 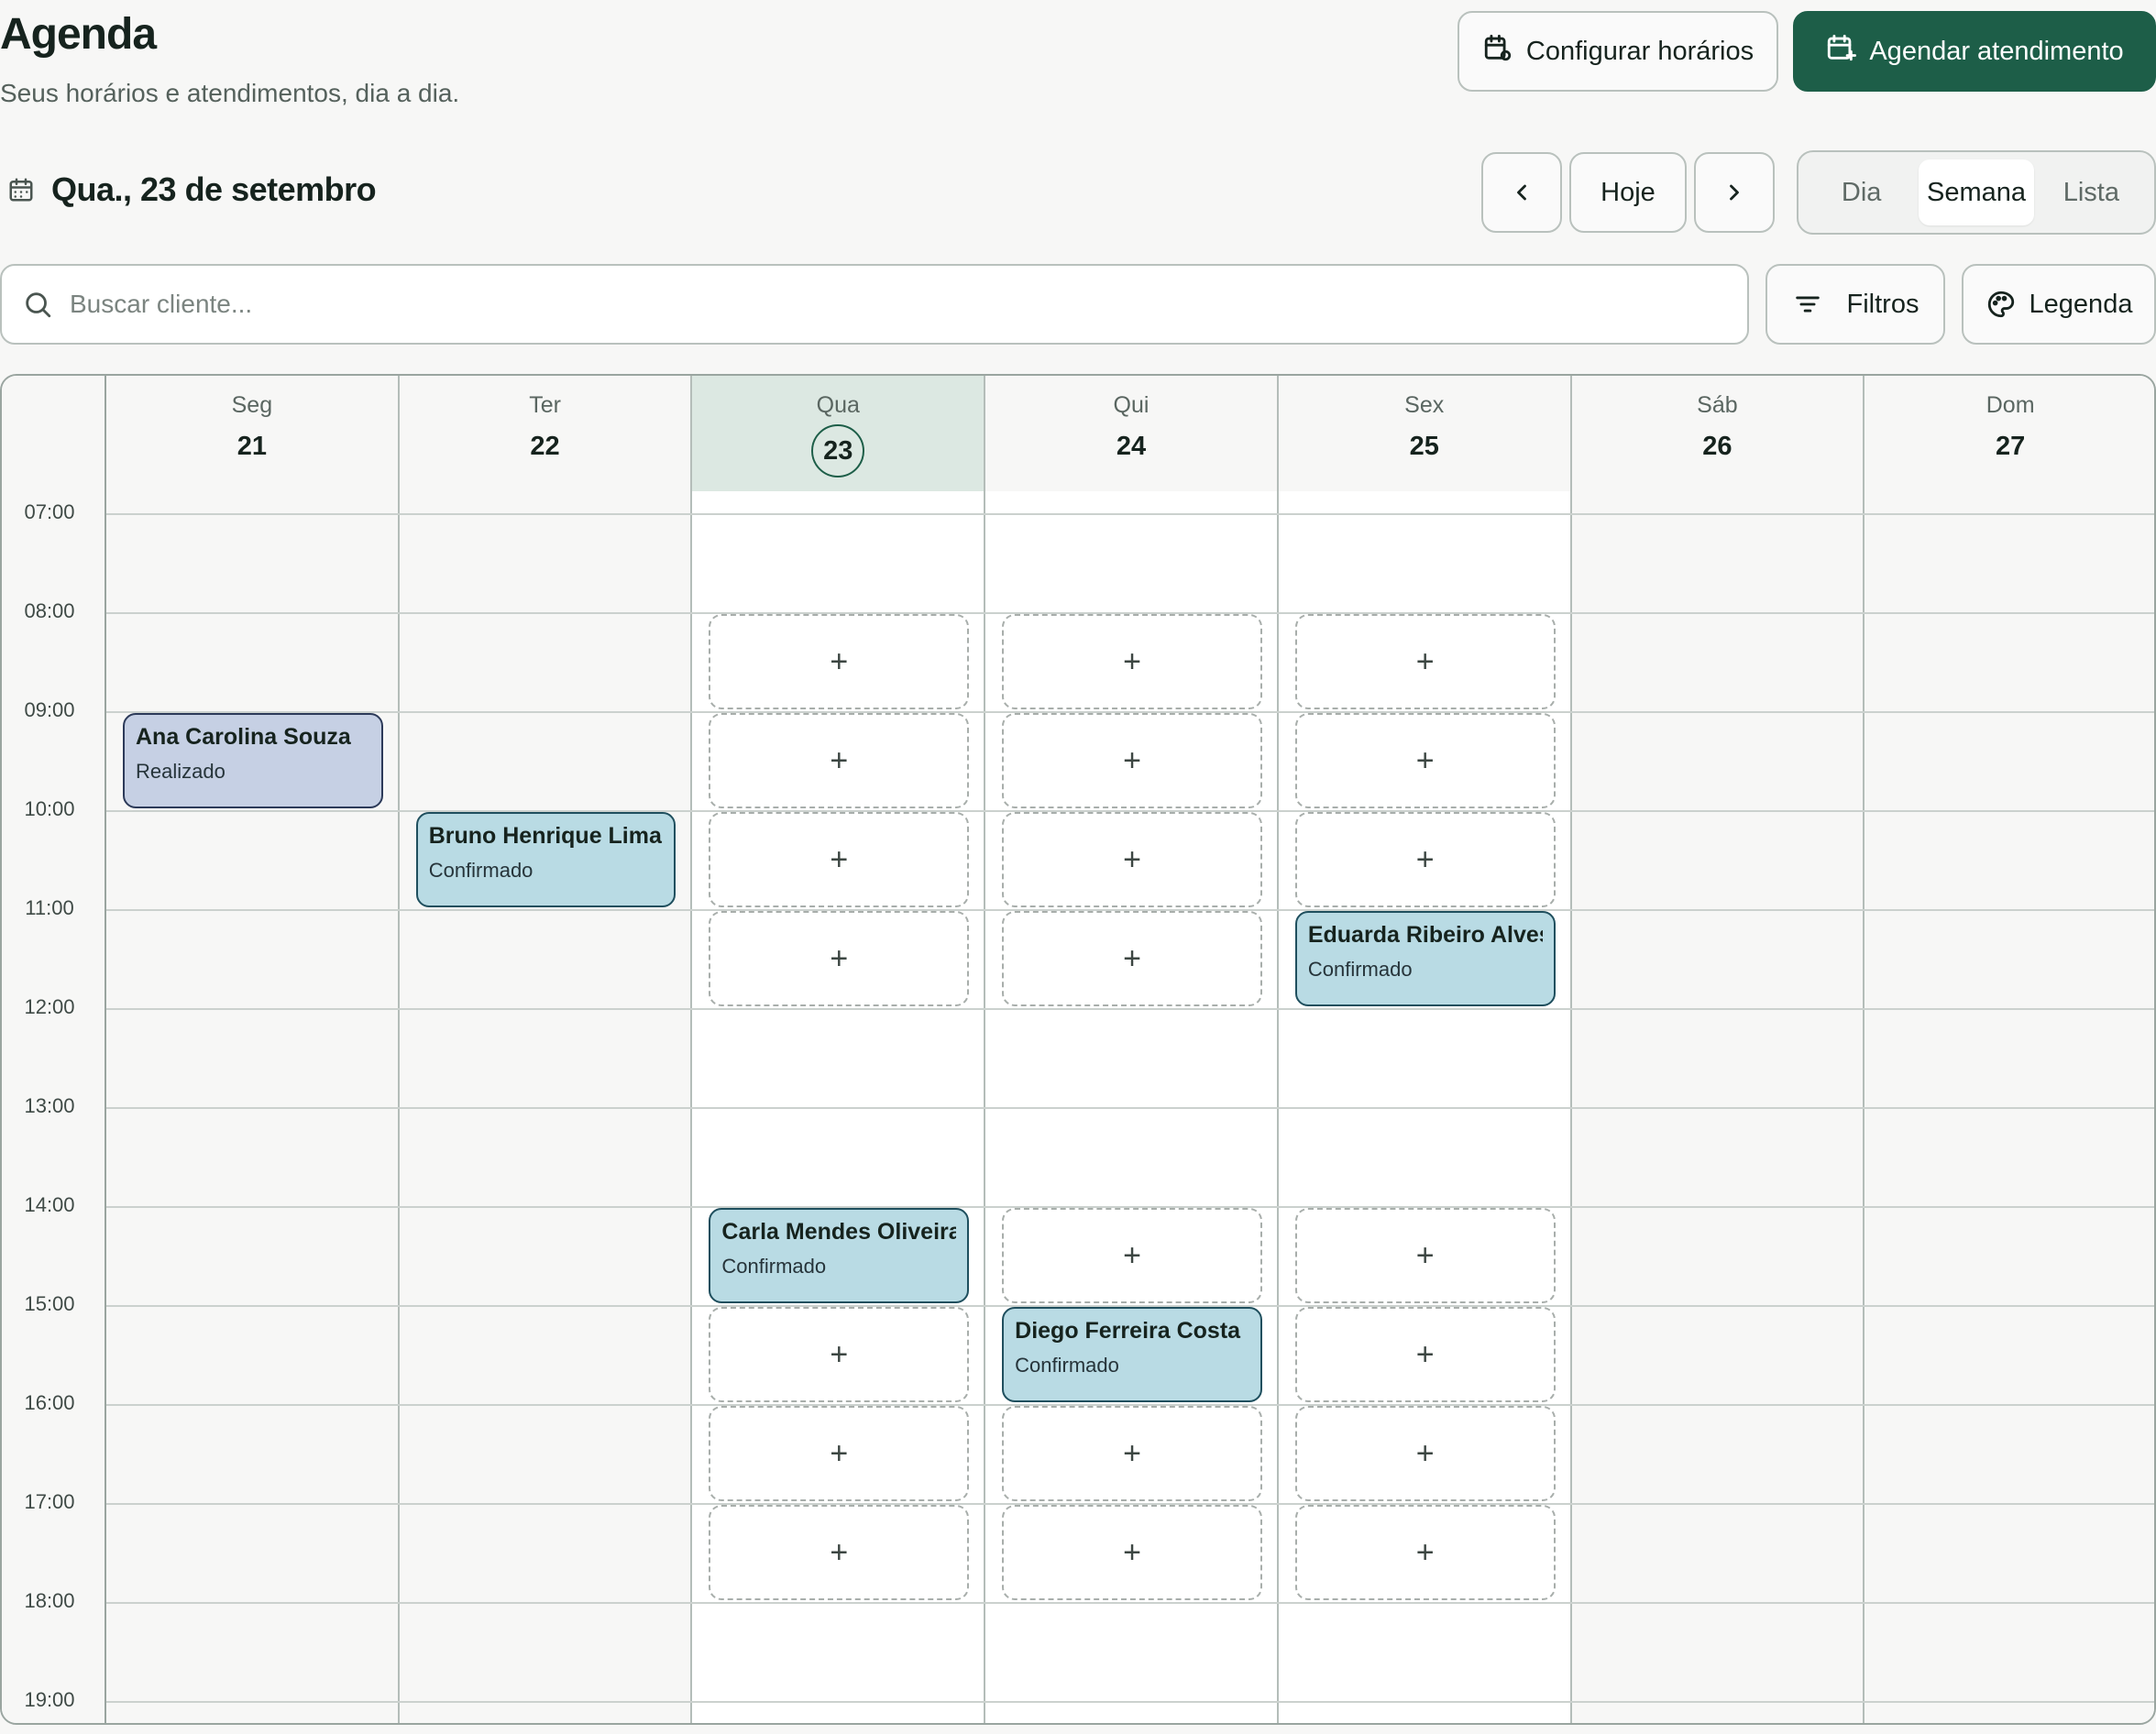 What do you see at coordinates (251, 447) in the screenshot?
I see `day-number: 21` at bounding box center [251, 447].